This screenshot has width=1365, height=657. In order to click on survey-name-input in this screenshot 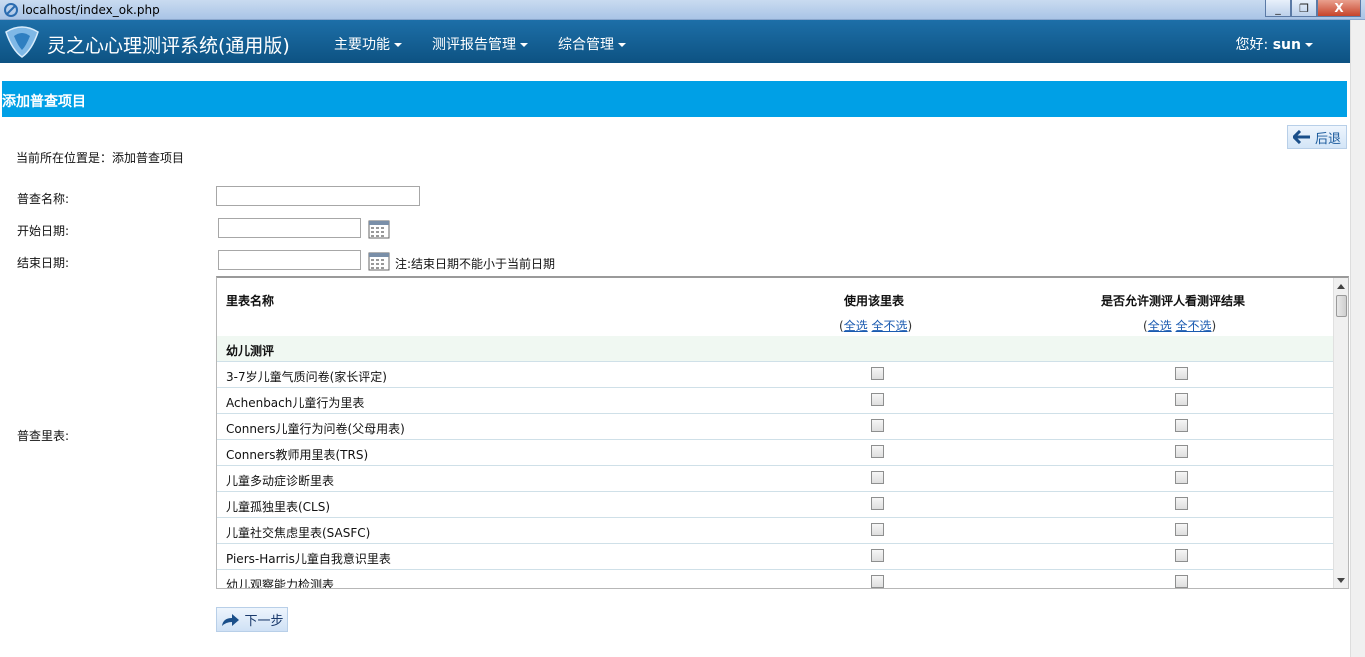, I will do `click(318, 196)`.